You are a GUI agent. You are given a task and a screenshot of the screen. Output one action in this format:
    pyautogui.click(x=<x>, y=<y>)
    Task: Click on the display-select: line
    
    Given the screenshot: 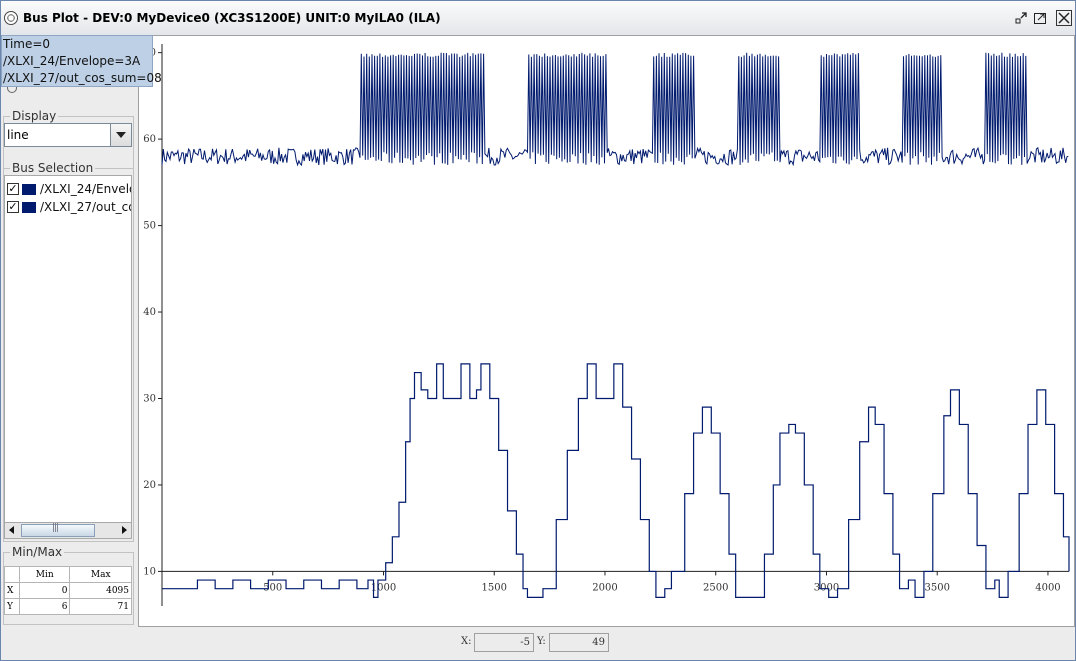 What is the action you would take?
    pyautogui.click(x=68, y=135)
    